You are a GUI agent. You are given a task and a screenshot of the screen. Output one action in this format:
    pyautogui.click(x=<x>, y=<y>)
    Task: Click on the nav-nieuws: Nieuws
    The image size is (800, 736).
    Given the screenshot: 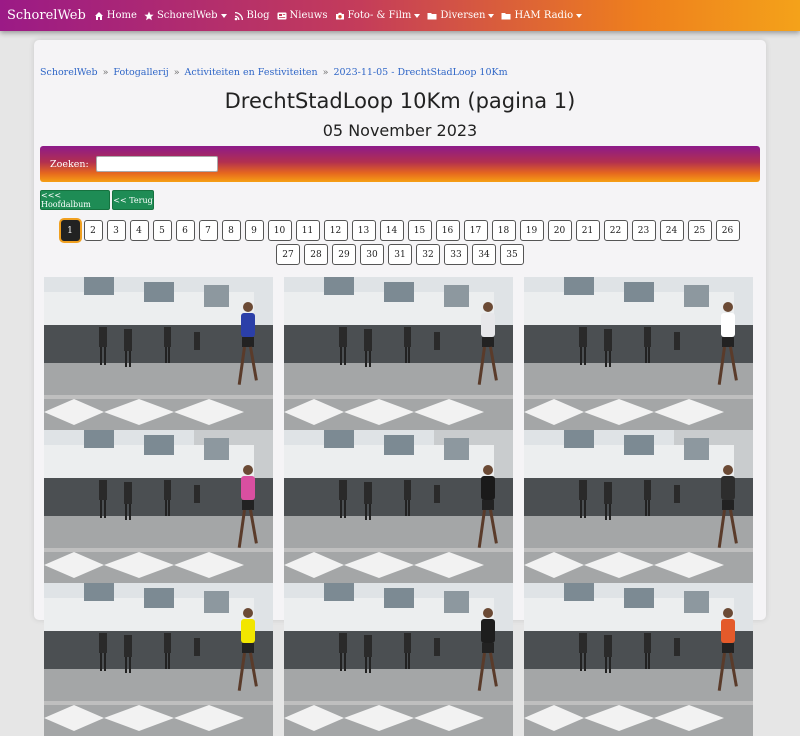 What is the action you would take?
    pyautogui.click(x=302, y=15)
    